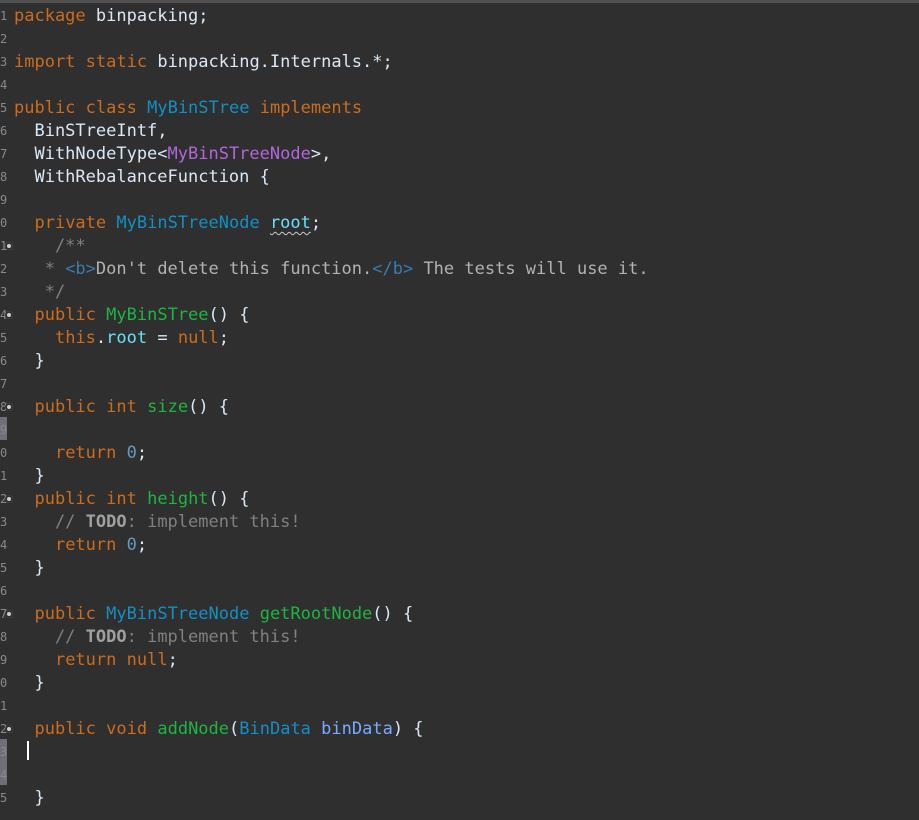 The image size is (919, 820). Describe the element at coordinates (4, 39) in the screenshot. I see `line-number: 2` at that location.